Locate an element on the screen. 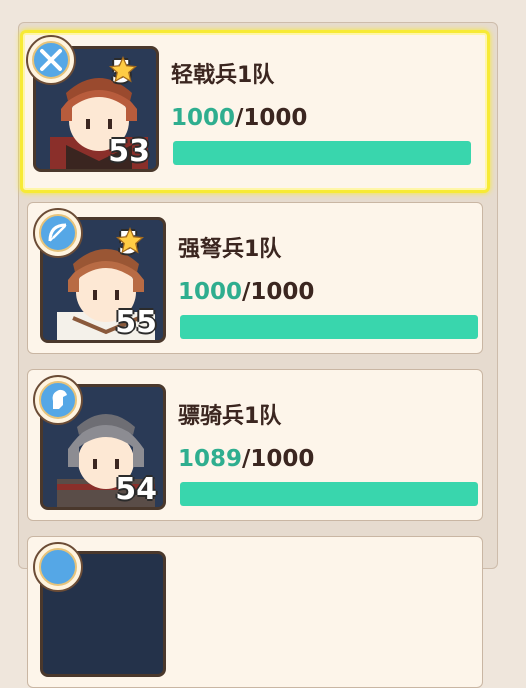 The width and height of the screenshot is (526, 688). unit-level: 54 is located at coordinates (136, 489).